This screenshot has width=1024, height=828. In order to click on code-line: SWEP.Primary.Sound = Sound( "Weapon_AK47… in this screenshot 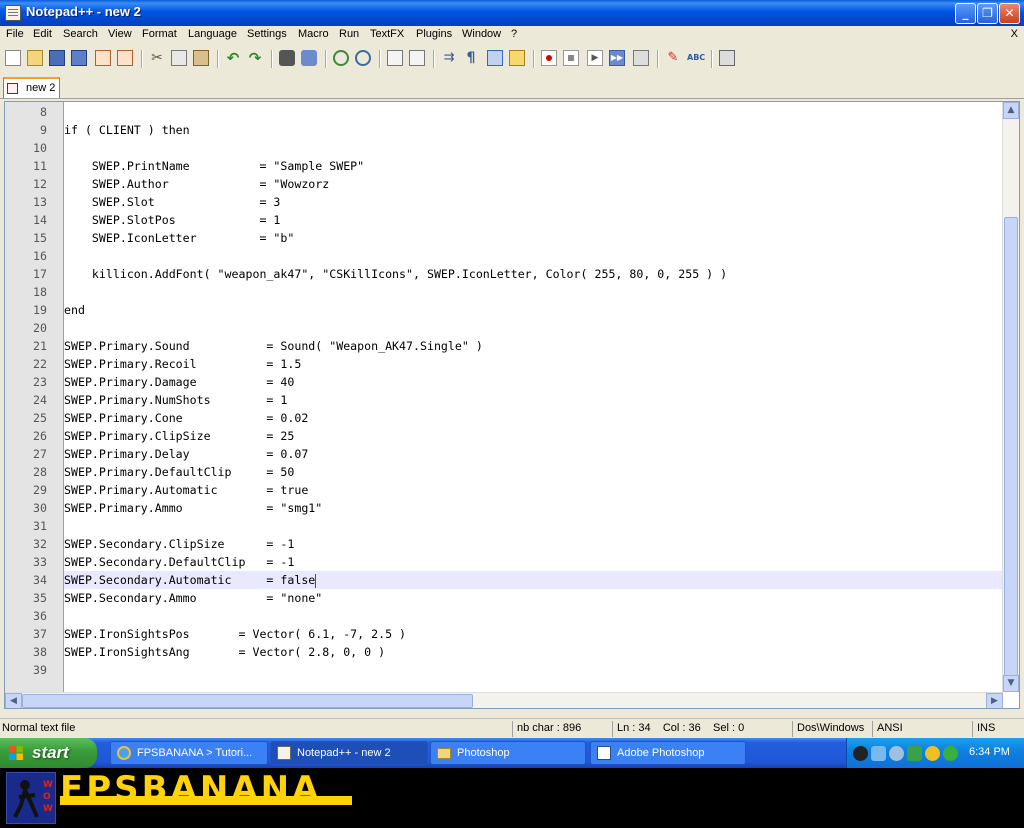, I will do `click(533, 346)`.